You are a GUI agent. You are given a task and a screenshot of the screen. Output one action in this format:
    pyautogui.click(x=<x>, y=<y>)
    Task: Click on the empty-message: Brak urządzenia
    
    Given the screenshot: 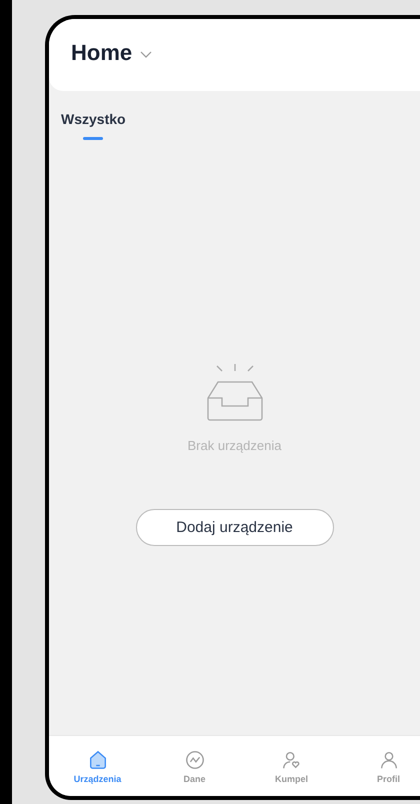 What is the action you would take?
    pyautogui.click(x=235, y=445)
    